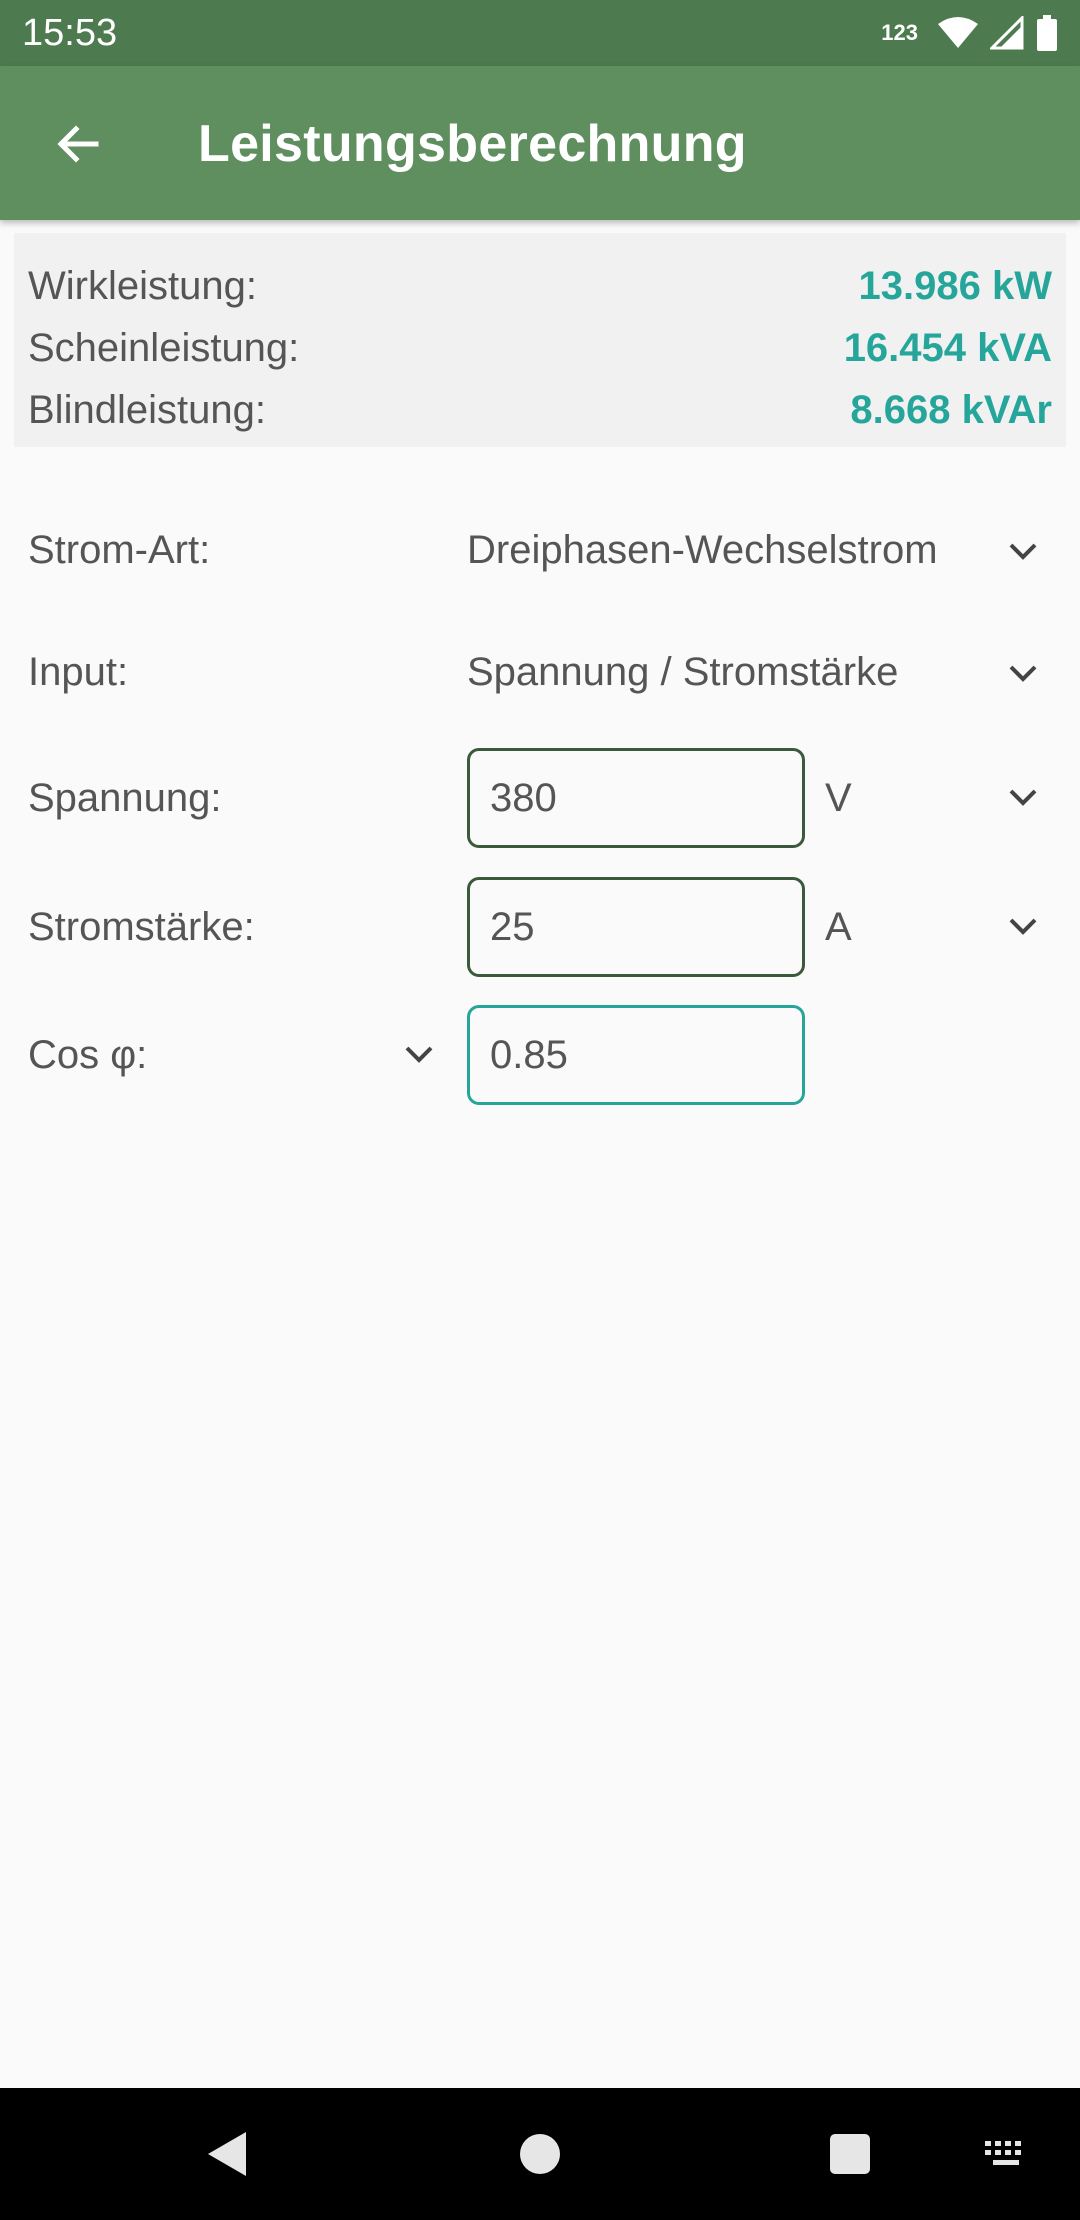 This screenshot has width=1080, height=2220. Describe the element at coordinates (947, 347) in the screenshot. I see `result-value: 16.454 kVA` at that location.